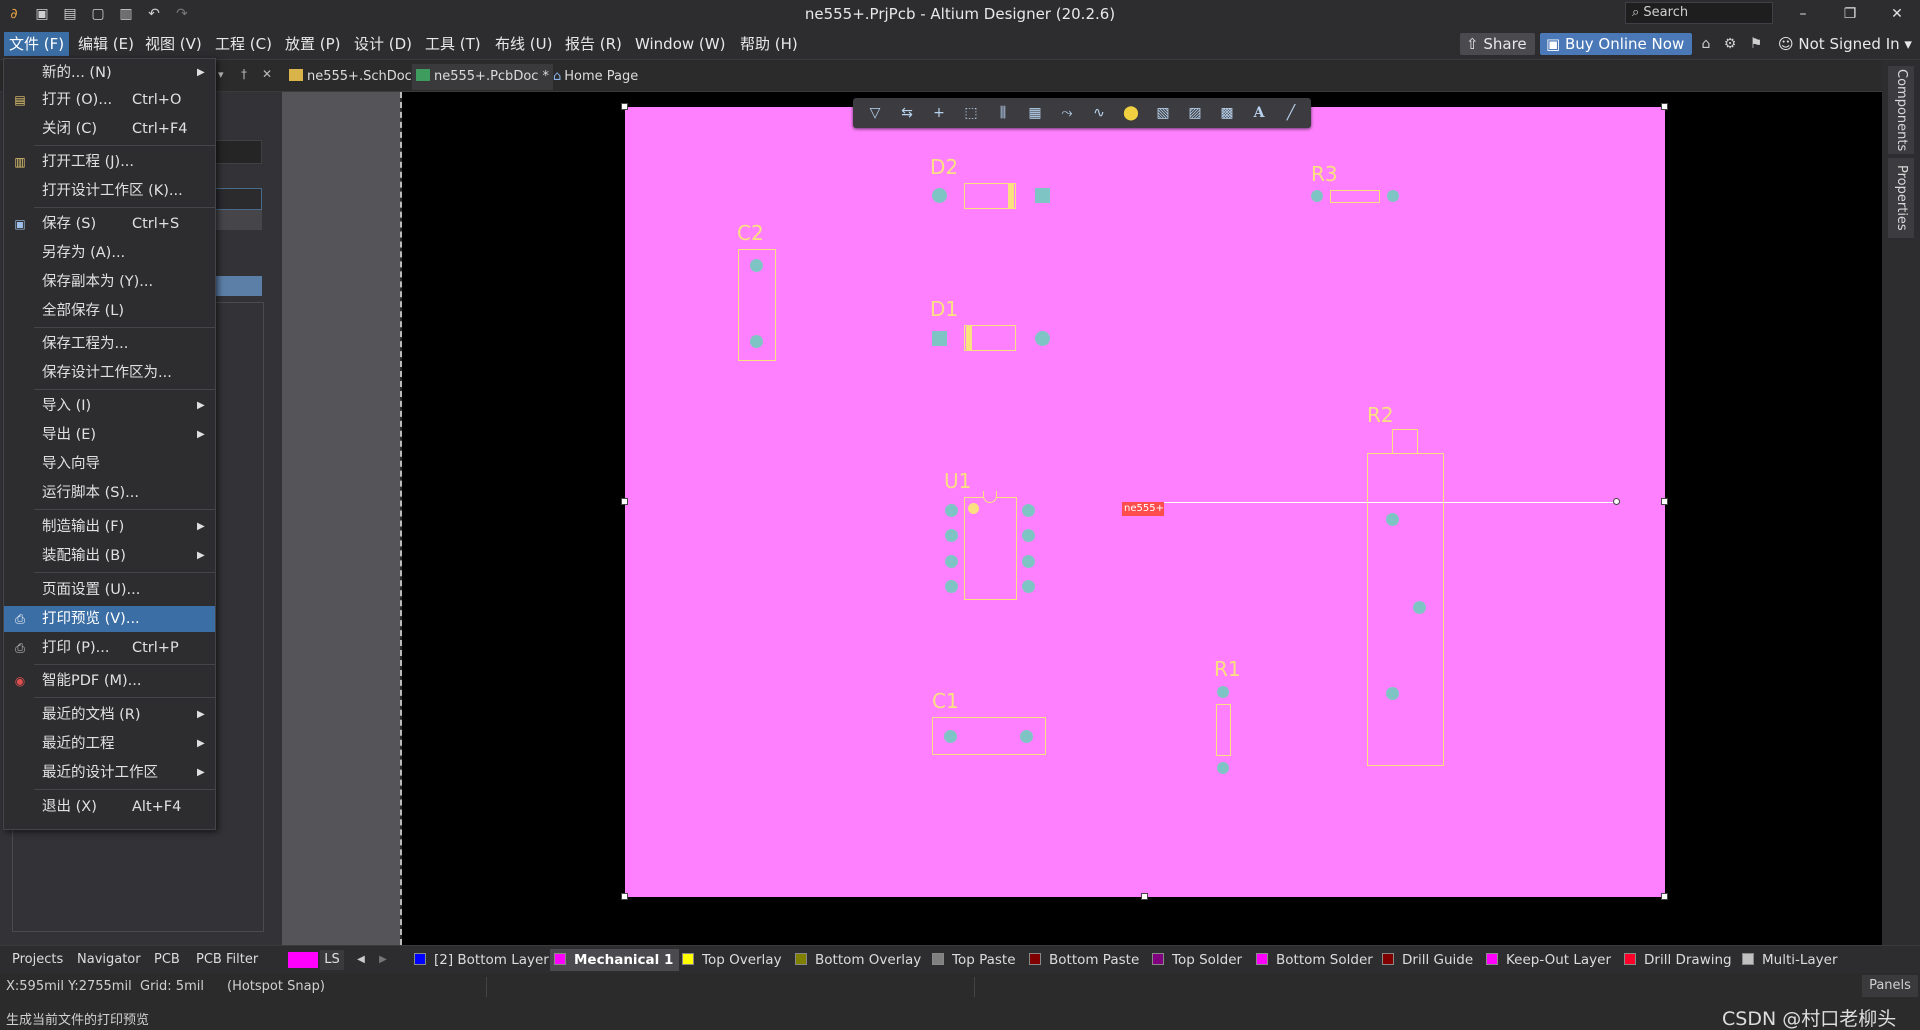 The image size is (1920, 1030). I want to click on net-line-handle, so click(1616, 501).